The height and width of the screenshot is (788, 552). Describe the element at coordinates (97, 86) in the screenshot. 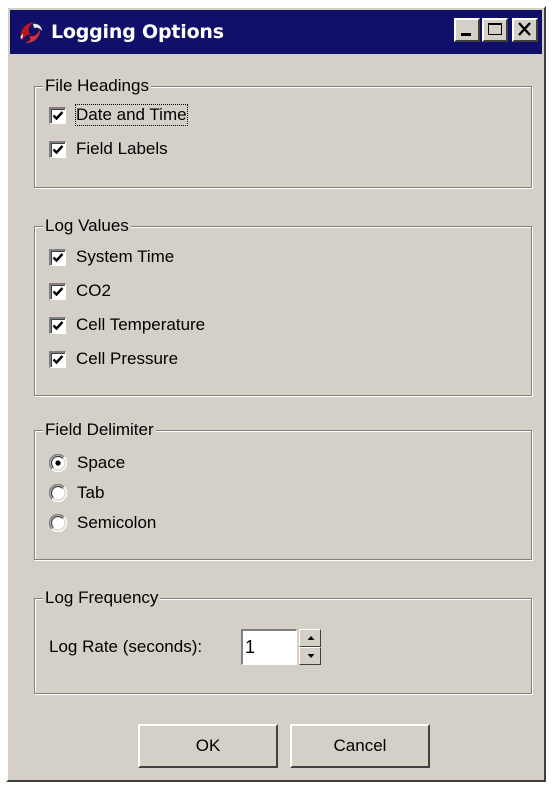

I see `file-headings-label: File Headings` at that location.